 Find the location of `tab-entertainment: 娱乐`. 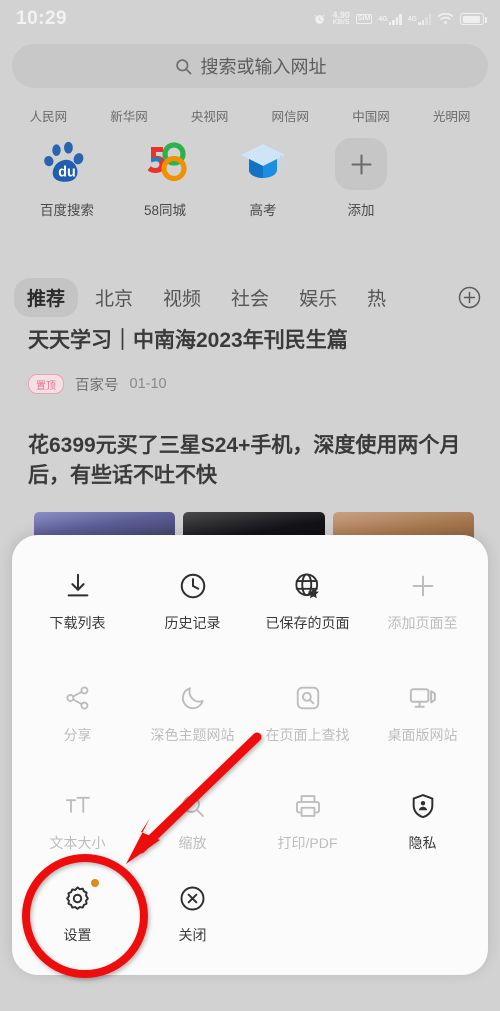

tab-entertainment: 娱乐 is located at coordinates (318, 297).